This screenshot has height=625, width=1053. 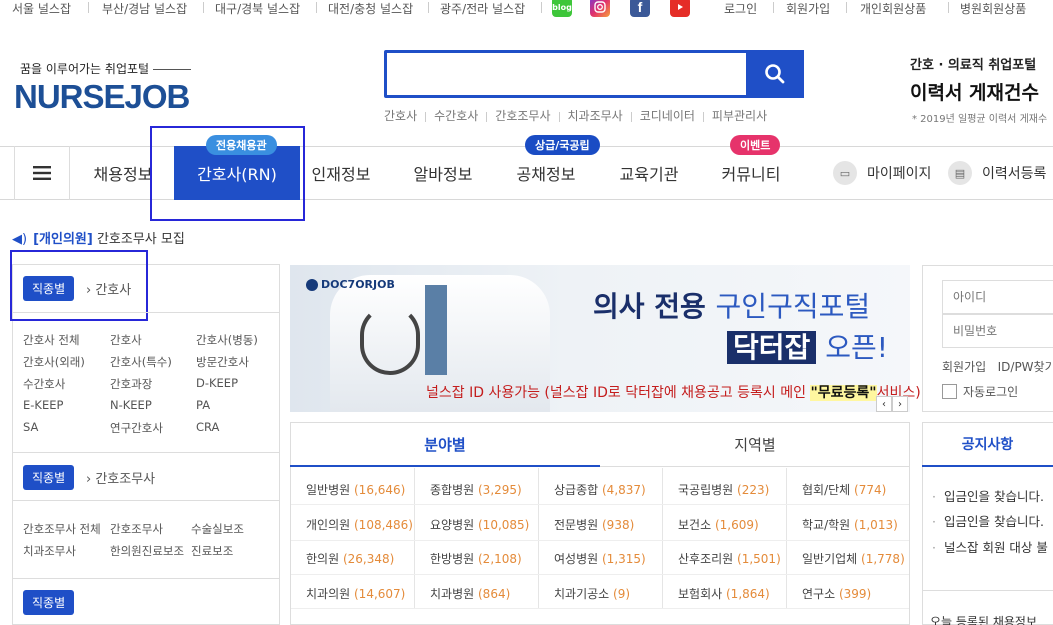 I want to click on stat-cell: 보건소 (1,609), so click(x=718, y=524).